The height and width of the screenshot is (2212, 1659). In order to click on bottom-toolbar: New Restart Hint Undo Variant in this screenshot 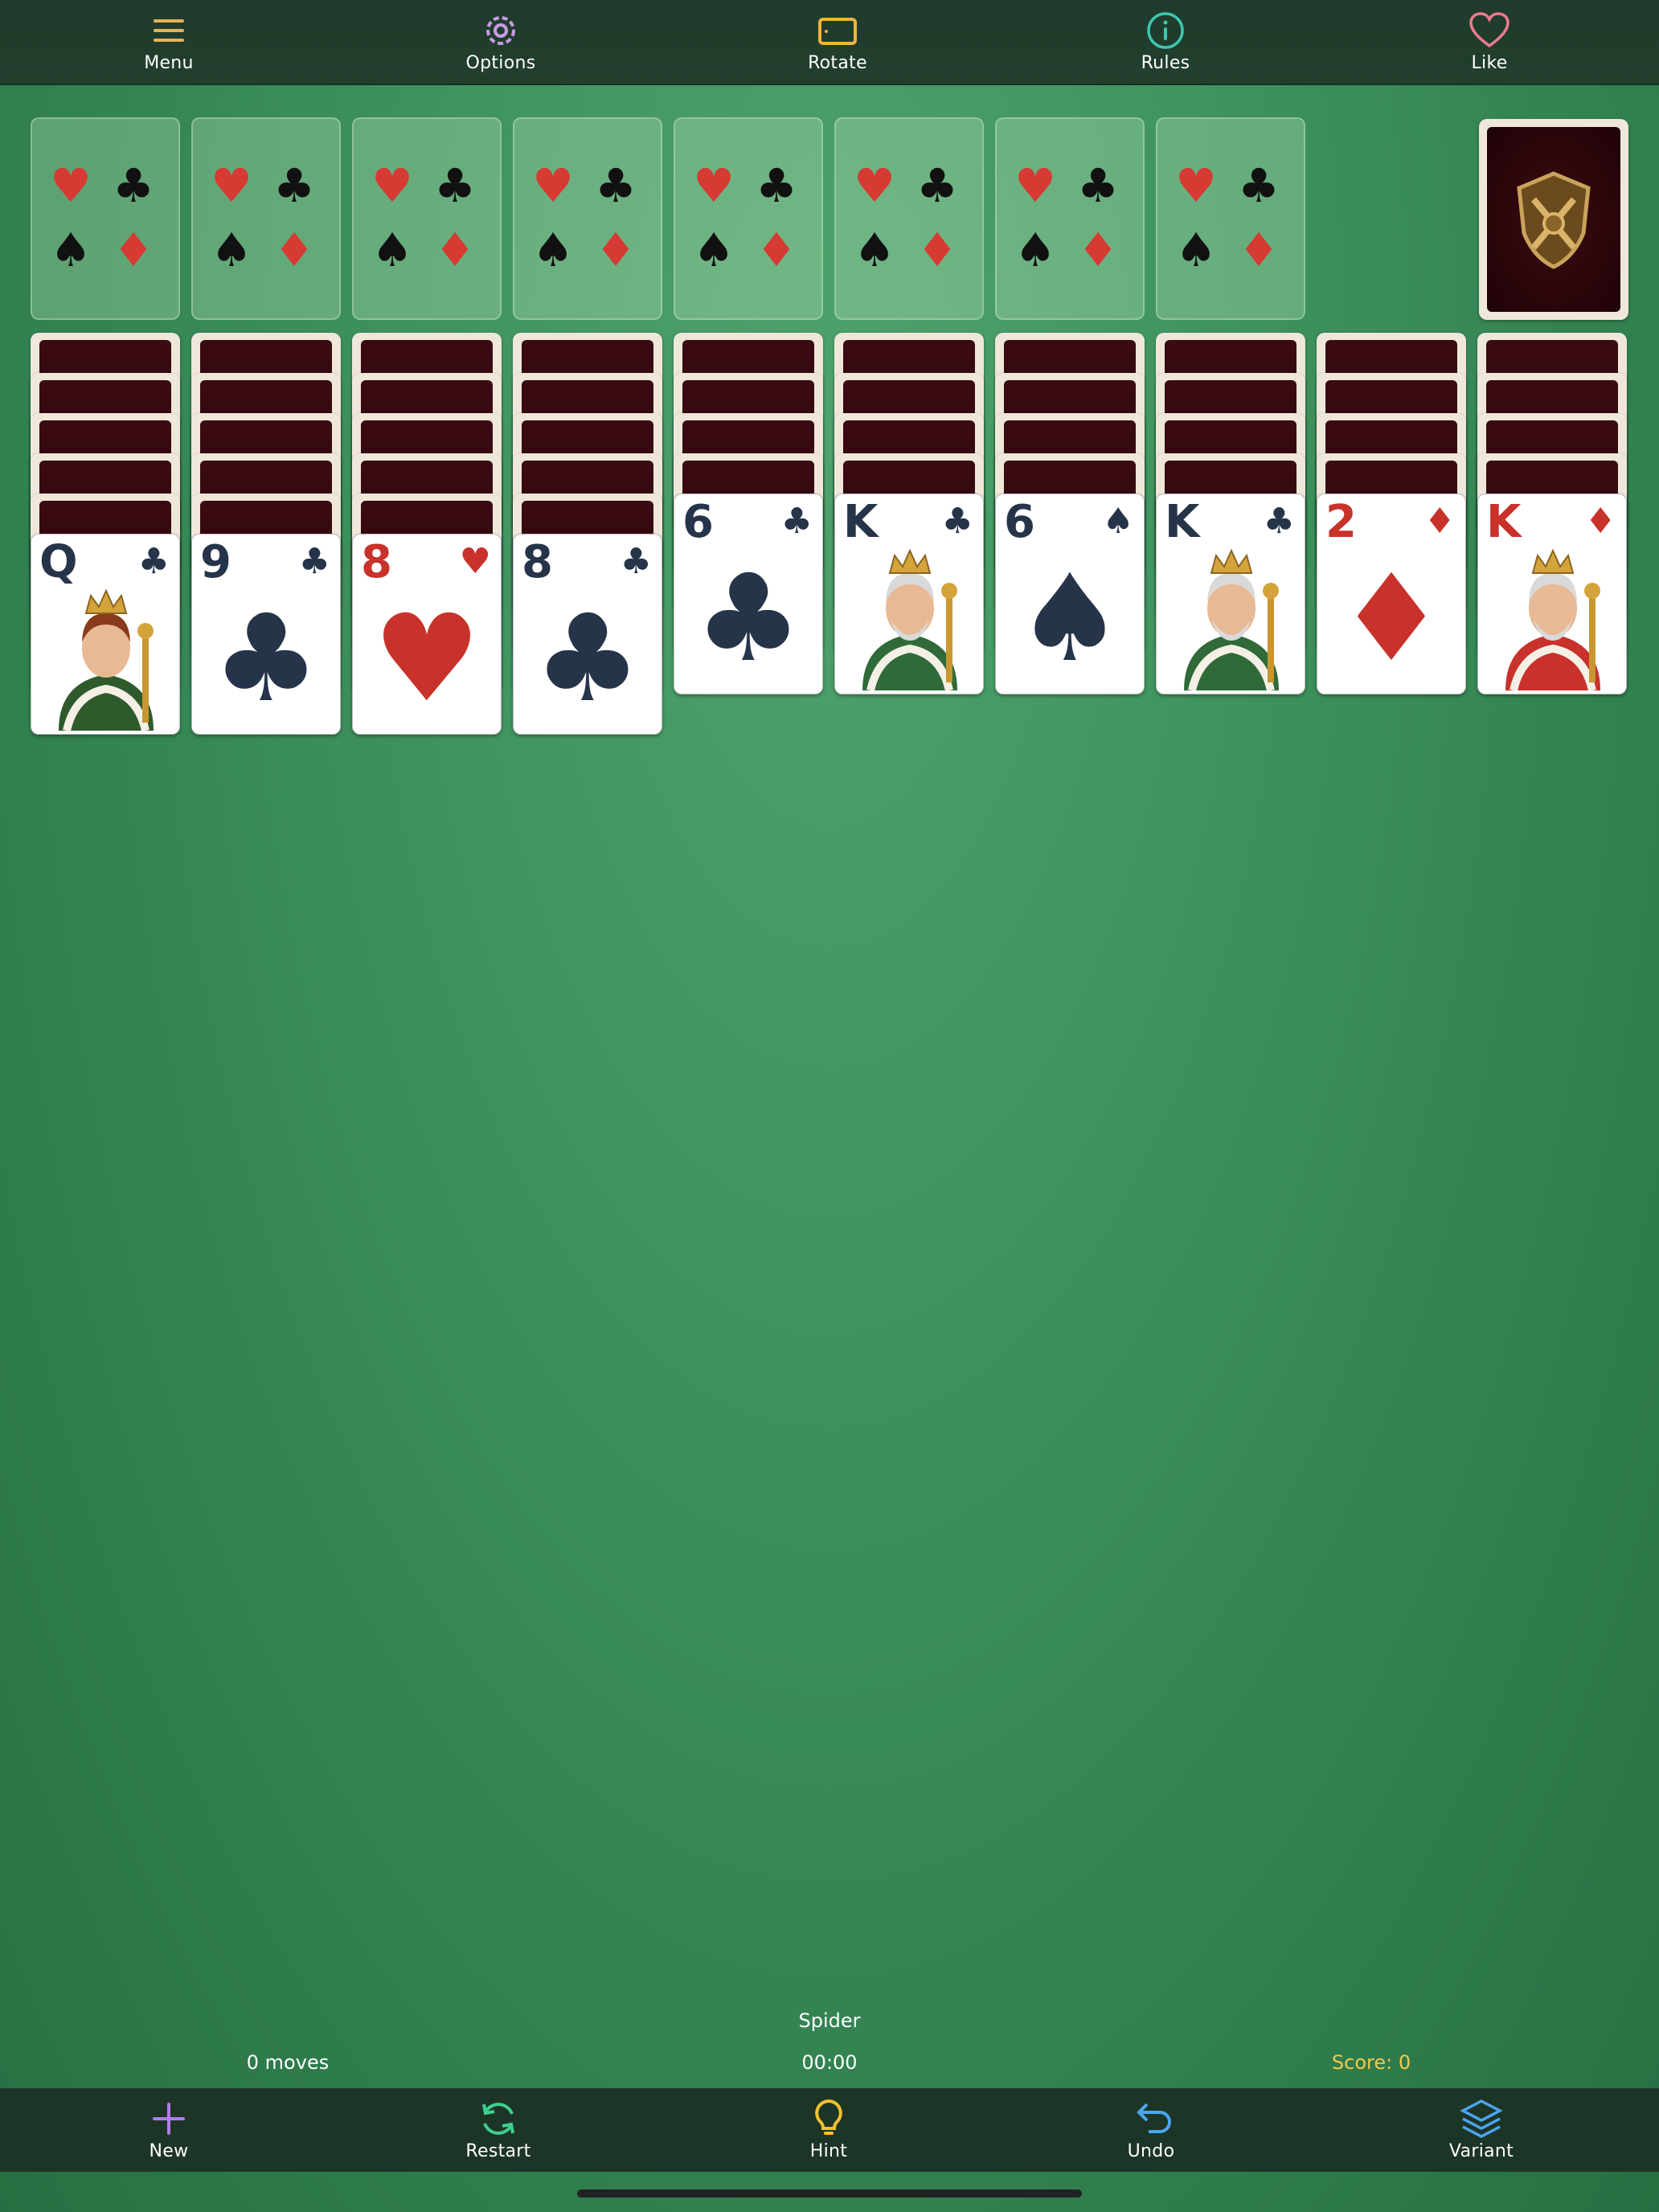, I will do `click(829, 2130)`.